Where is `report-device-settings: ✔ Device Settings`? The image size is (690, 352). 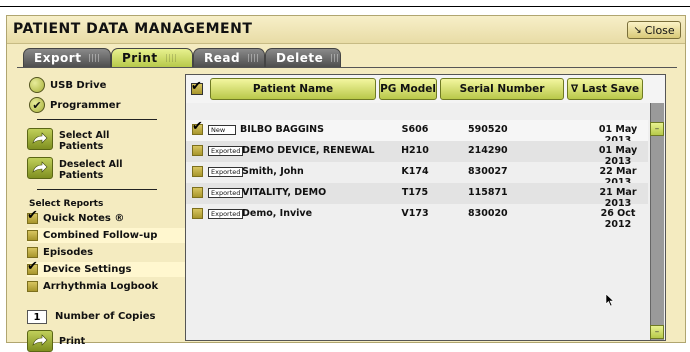 report-device-settings: ✔ Device Settings is located at coordinates (106, 268).